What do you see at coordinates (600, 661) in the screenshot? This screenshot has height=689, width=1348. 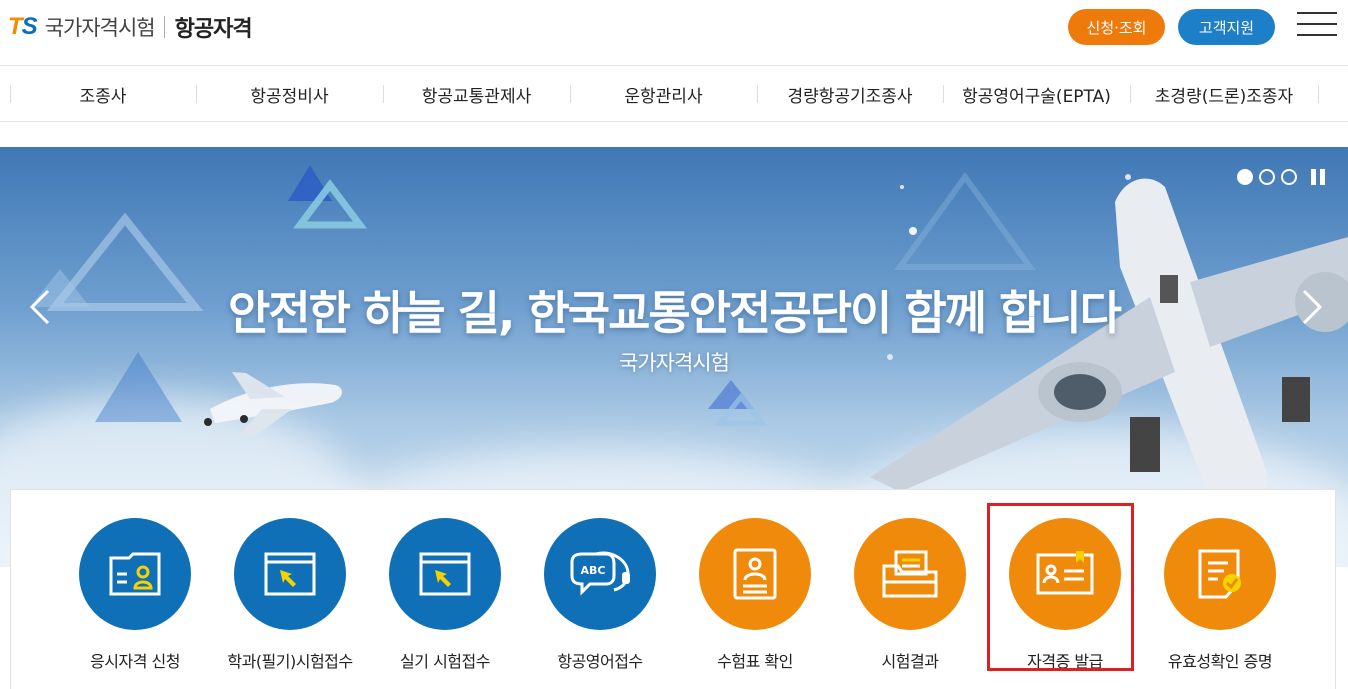 I see `quick-item-label: 항공영어접수` at bounding box center [600, 661].